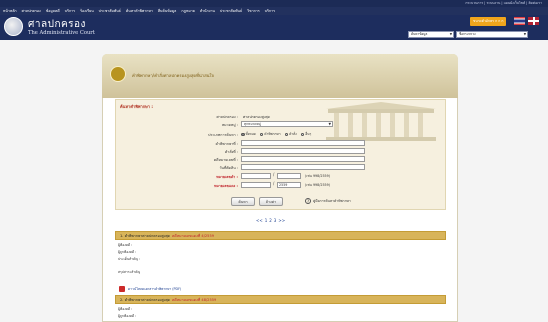  What do you see at coordinates (53, 11) in the screenshot?
I see `nav-item: ข้อมูลคดี` at bounding box center [53, 11].